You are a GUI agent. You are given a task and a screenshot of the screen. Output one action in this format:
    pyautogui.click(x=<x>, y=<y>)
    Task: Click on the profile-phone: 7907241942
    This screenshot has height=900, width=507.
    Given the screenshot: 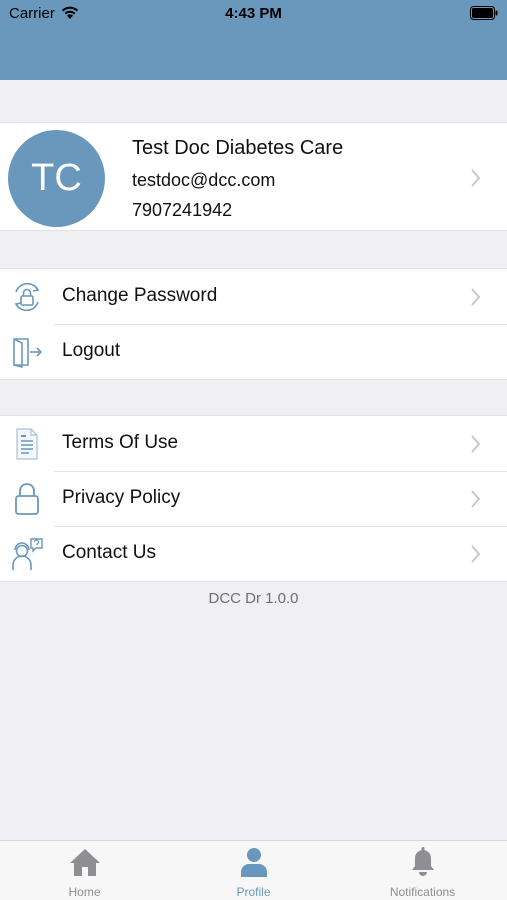 What is the action you would take?
    pyautogui.click(x=182, y=210)
    